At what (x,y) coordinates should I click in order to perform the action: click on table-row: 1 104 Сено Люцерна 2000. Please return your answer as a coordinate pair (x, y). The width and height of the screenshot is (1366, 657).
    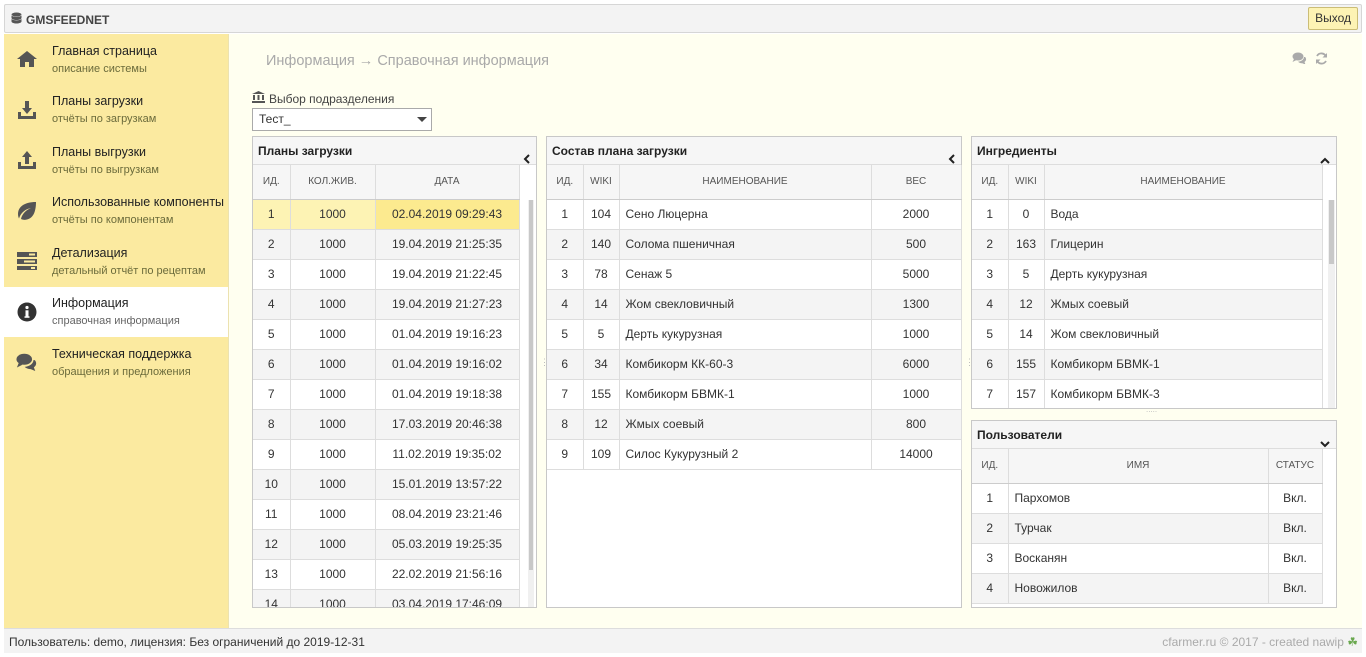
    Looking at the image, I should click on (754, 214).